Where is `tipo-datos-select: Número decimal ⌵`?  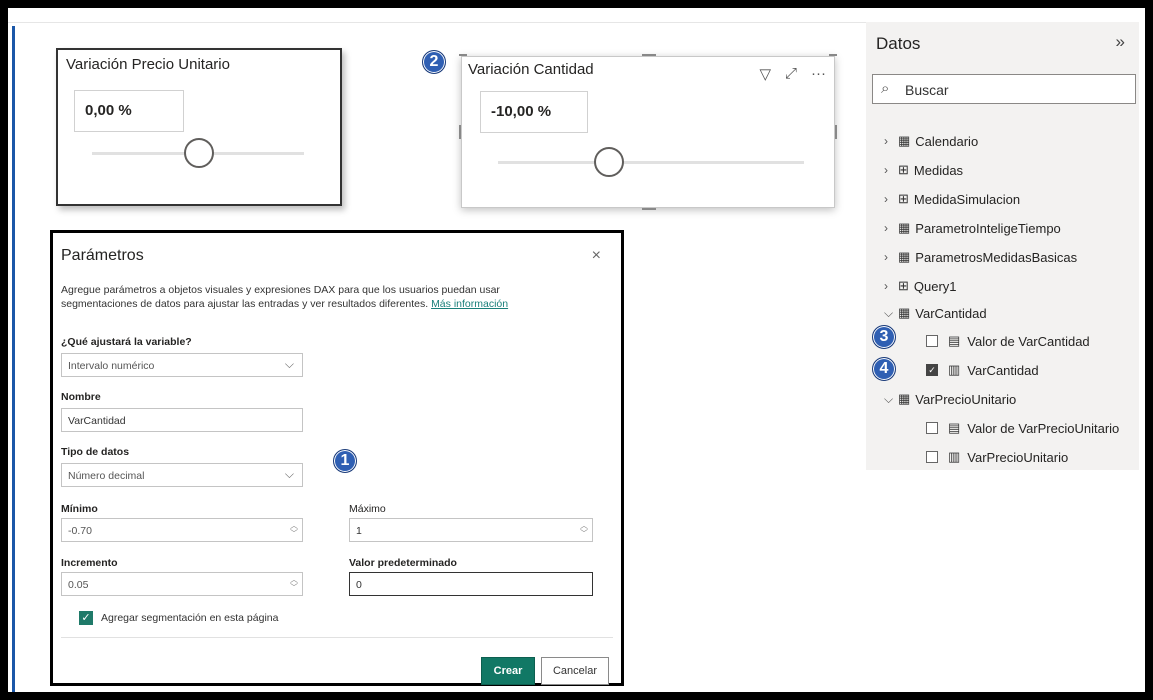 tipo-datos-select: Número decimal ⌵ is located at coordinates (182, 475).